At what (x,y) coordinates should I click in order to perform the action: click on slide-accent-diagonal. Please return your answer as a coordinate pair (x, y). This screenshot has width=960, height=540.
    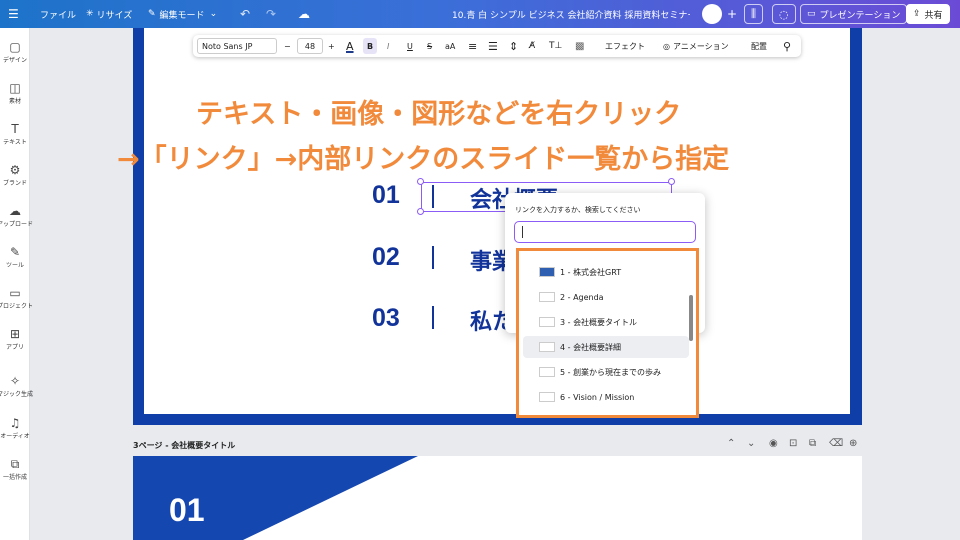
    Looking at the image, I should click on (330, 498).